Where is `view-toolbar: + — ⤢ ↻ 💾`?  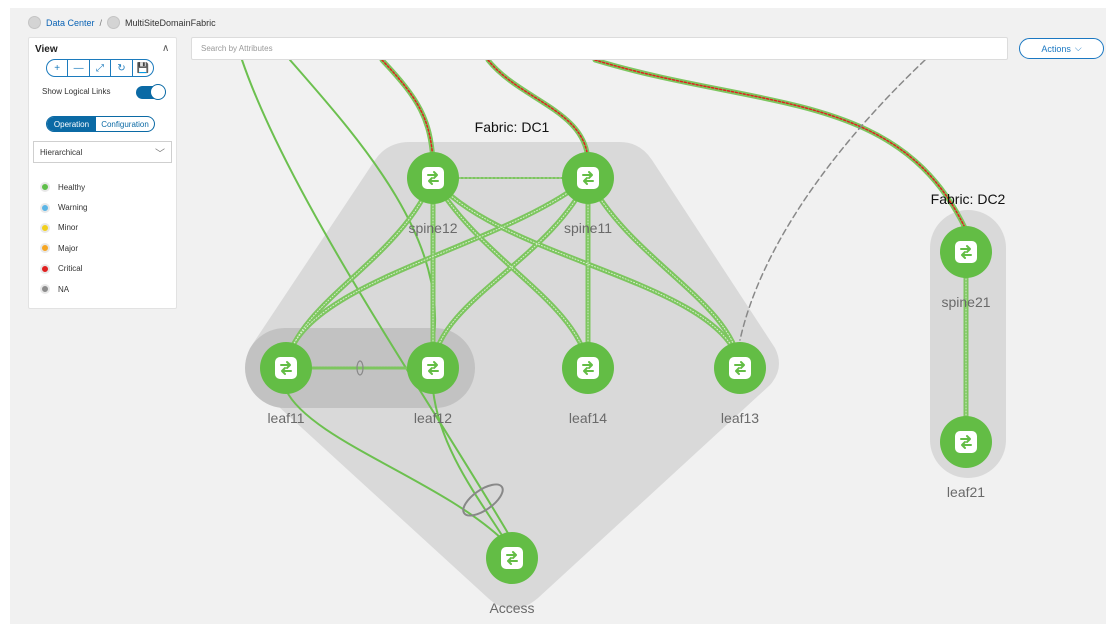 view-toolbar: + — ⤢ ↻ 💾 is located at coordinates (100, 68).